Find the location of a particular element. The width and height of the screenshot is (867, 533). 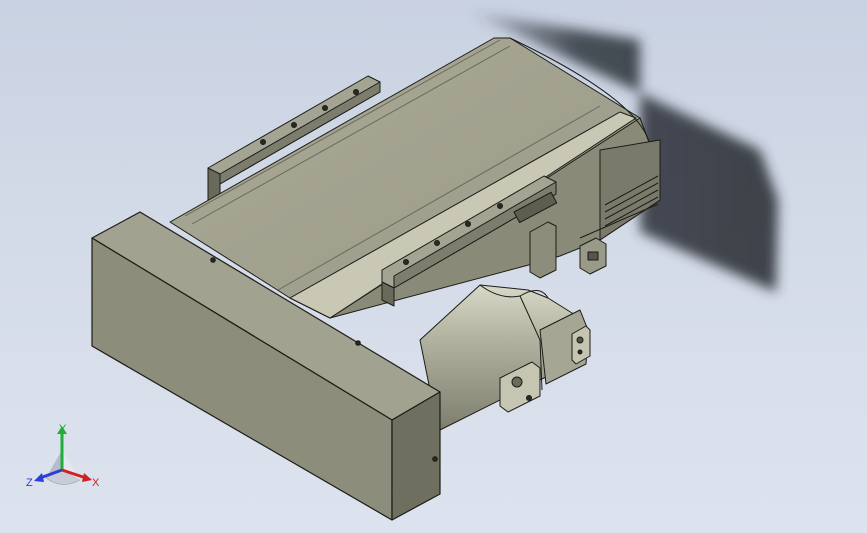

x-axis-label: X is located at coordinates (96, 483).